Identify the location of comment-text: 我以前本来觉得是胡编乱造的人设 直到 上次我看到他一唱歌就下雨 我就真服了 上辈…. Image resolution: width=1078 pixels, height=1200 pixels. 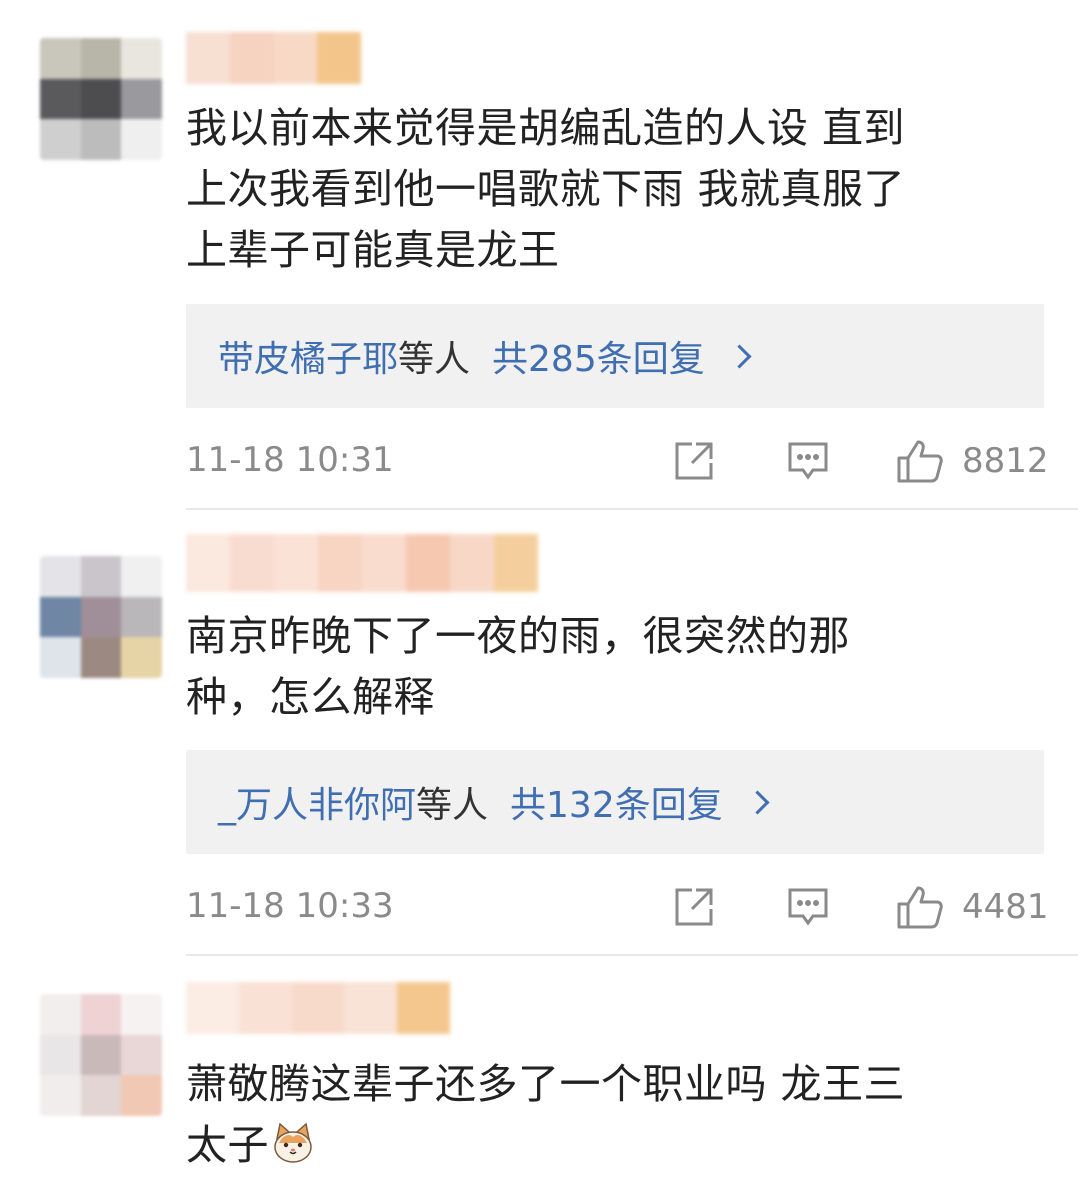
(606, 189).